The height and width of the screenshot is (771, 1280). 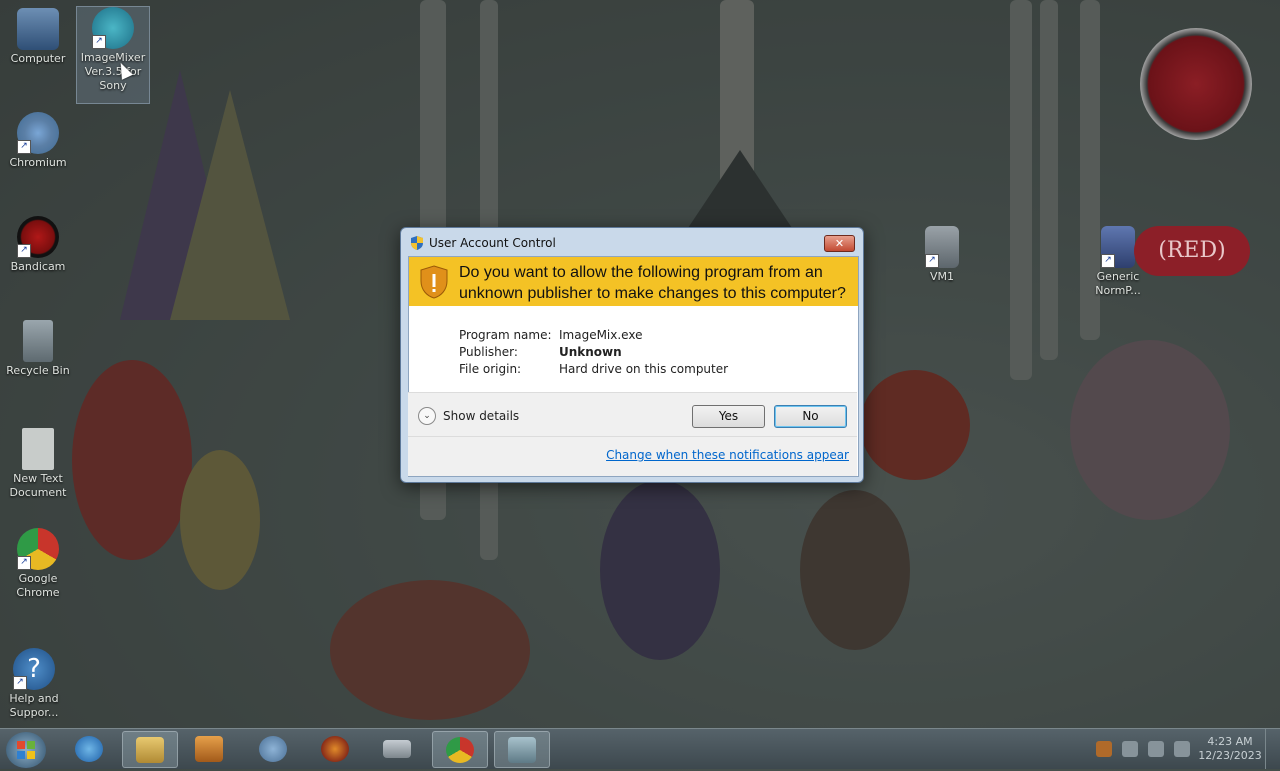 I want to click on desktop-icon-chromium: ↗ Chromium, so click(x=38, y=141).